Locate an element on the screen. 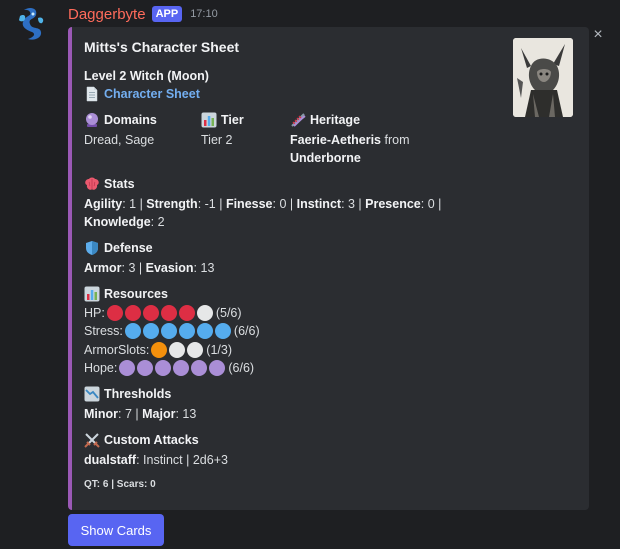  hope-row: Hope: (6/6) is located at coordinates (169, 368).